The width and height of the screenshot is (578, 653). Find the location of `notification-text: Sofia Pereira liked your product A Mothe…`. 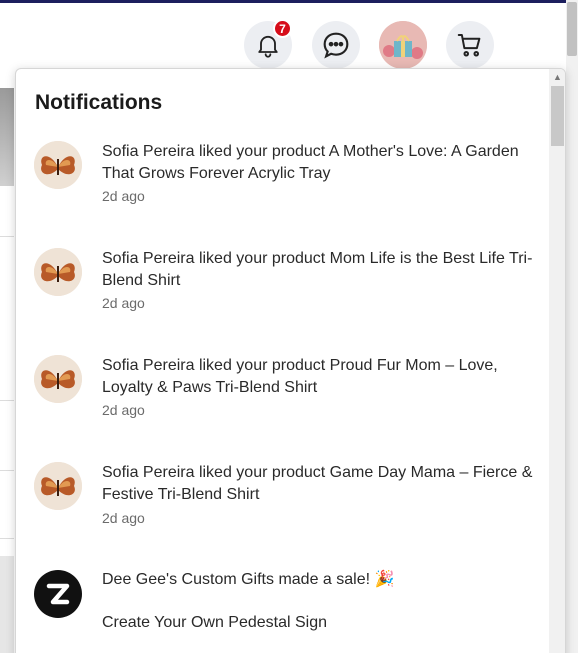

notification-text: Sofia Pereira liked your product A Mothe… is located at coordinates (310, 162).